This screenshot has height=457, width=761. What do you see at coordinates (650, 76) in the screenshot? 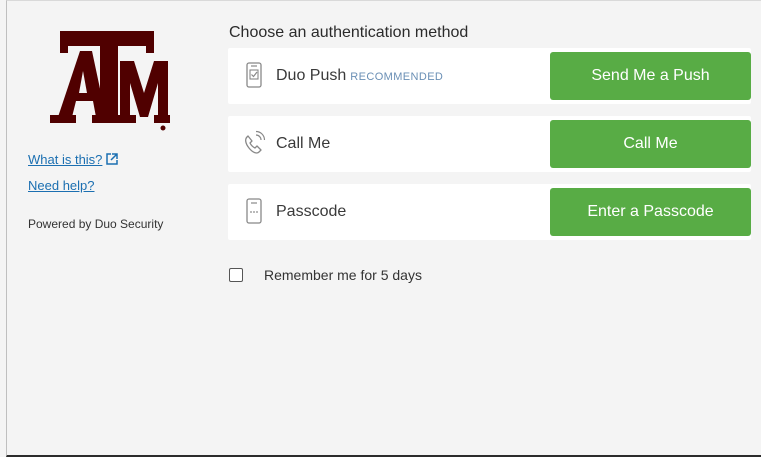
I see `send-push-button: Send Me a Push` at bounding box center [650, 76].